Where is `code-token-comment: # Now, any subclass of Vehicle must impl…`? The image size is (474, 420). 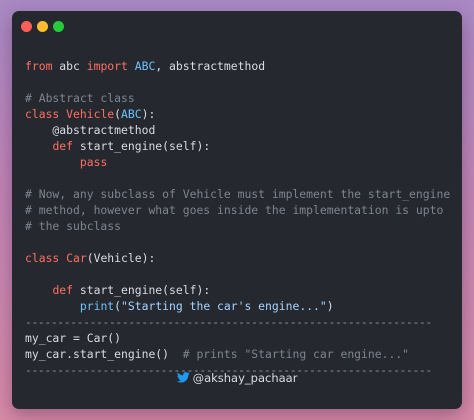
code-token-comment: # Now, any subclass of Vehicle must impl… is located at coordinates (238, 194).